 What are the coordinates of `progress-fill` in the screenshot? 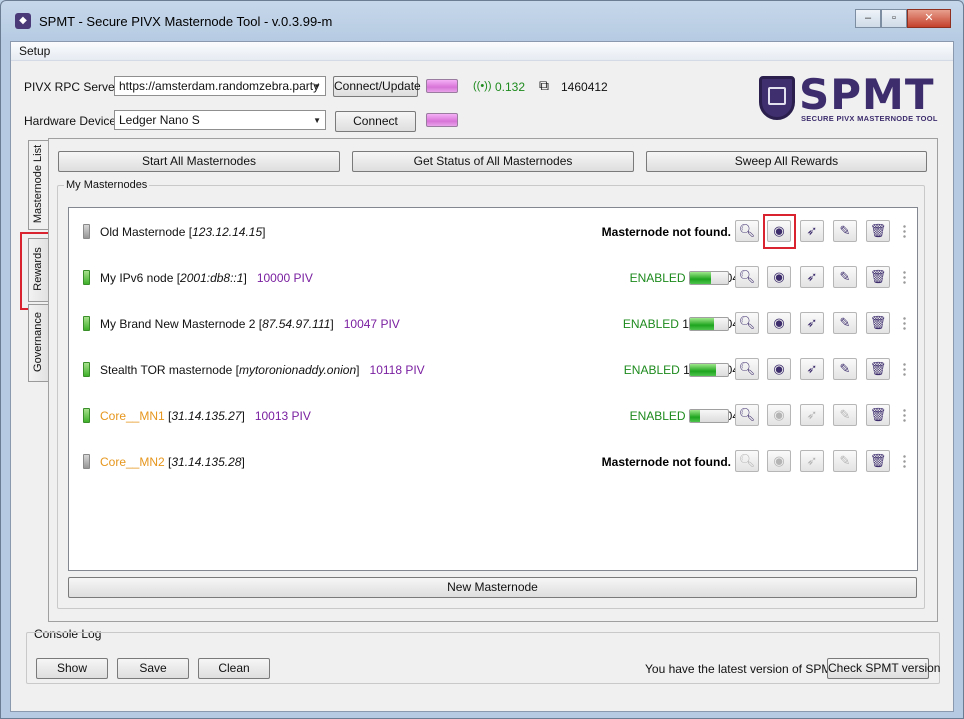 It's located at (701, 278).